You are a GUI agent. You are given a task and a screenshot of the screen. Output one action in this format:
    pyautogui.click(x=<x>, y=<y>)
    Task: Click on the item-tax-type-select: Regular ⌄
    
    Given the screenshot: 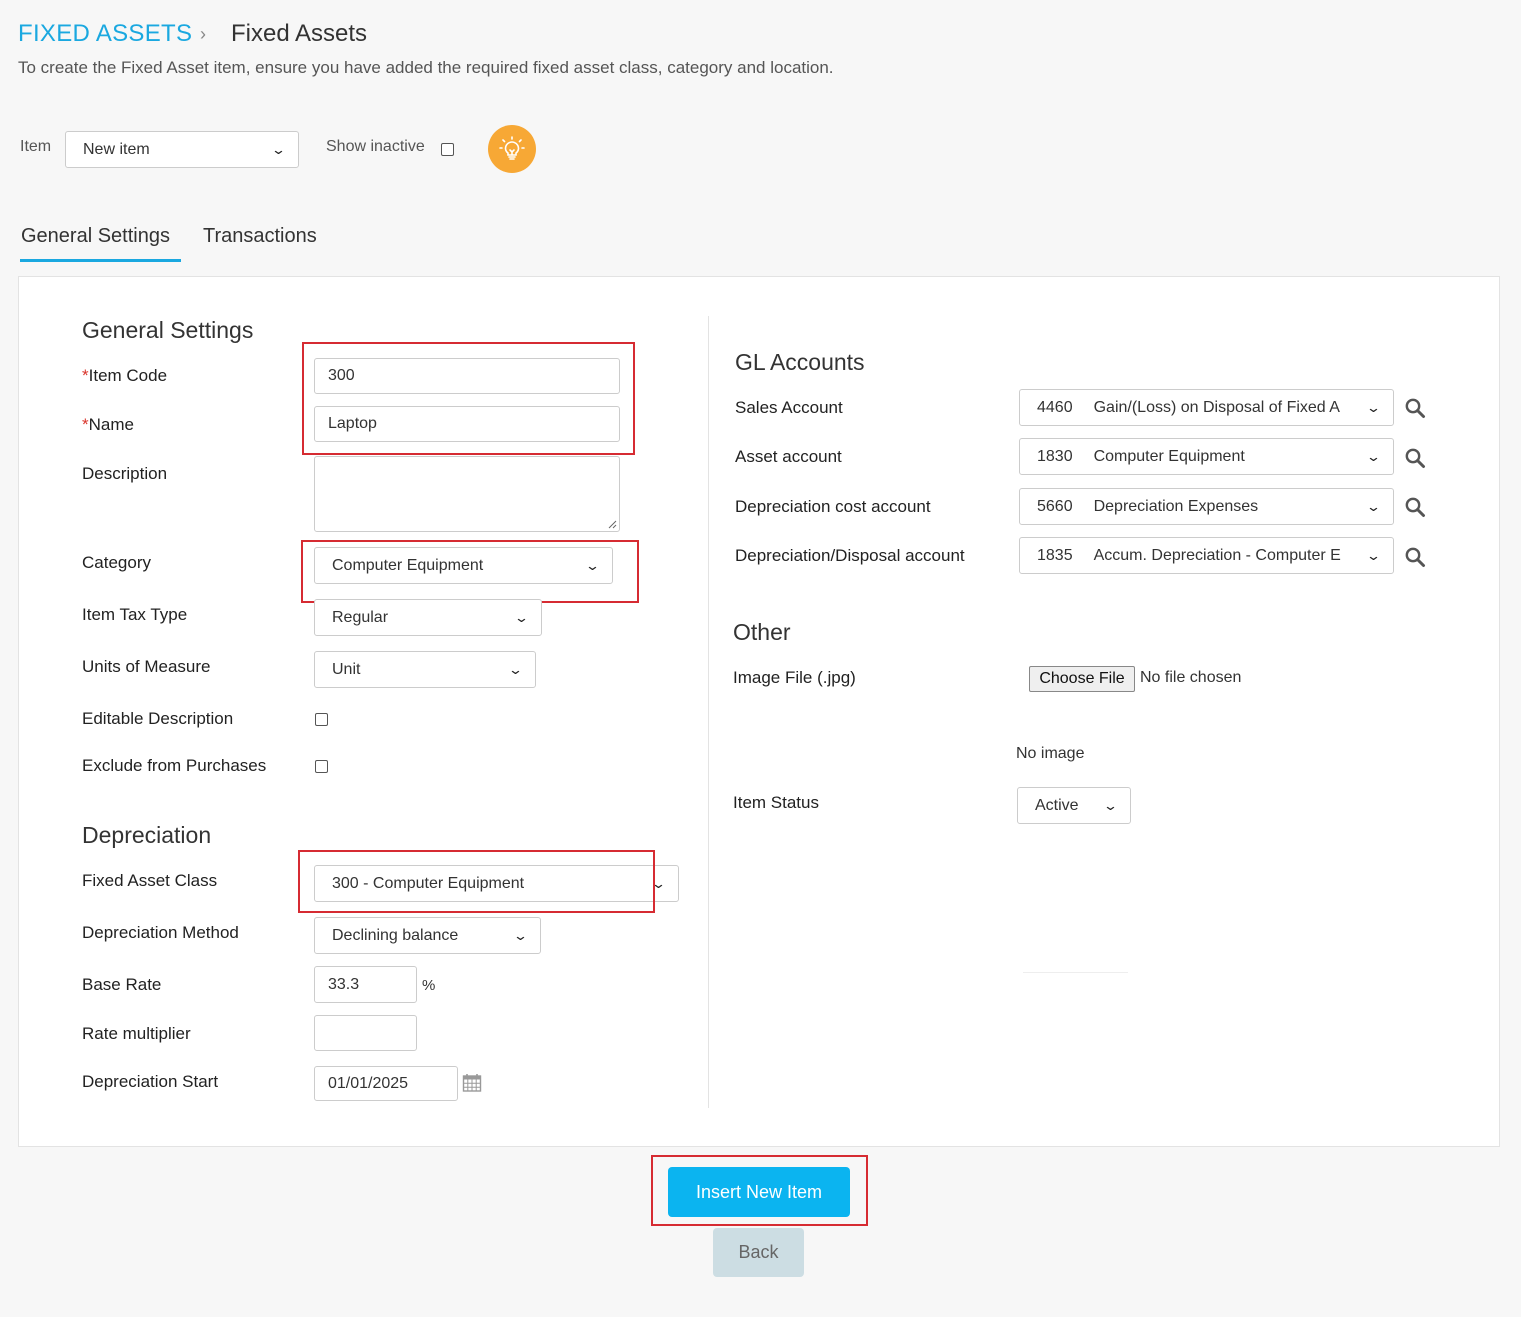 What is the action you would take?
    pyautogui.click(x=428, y=617)
    